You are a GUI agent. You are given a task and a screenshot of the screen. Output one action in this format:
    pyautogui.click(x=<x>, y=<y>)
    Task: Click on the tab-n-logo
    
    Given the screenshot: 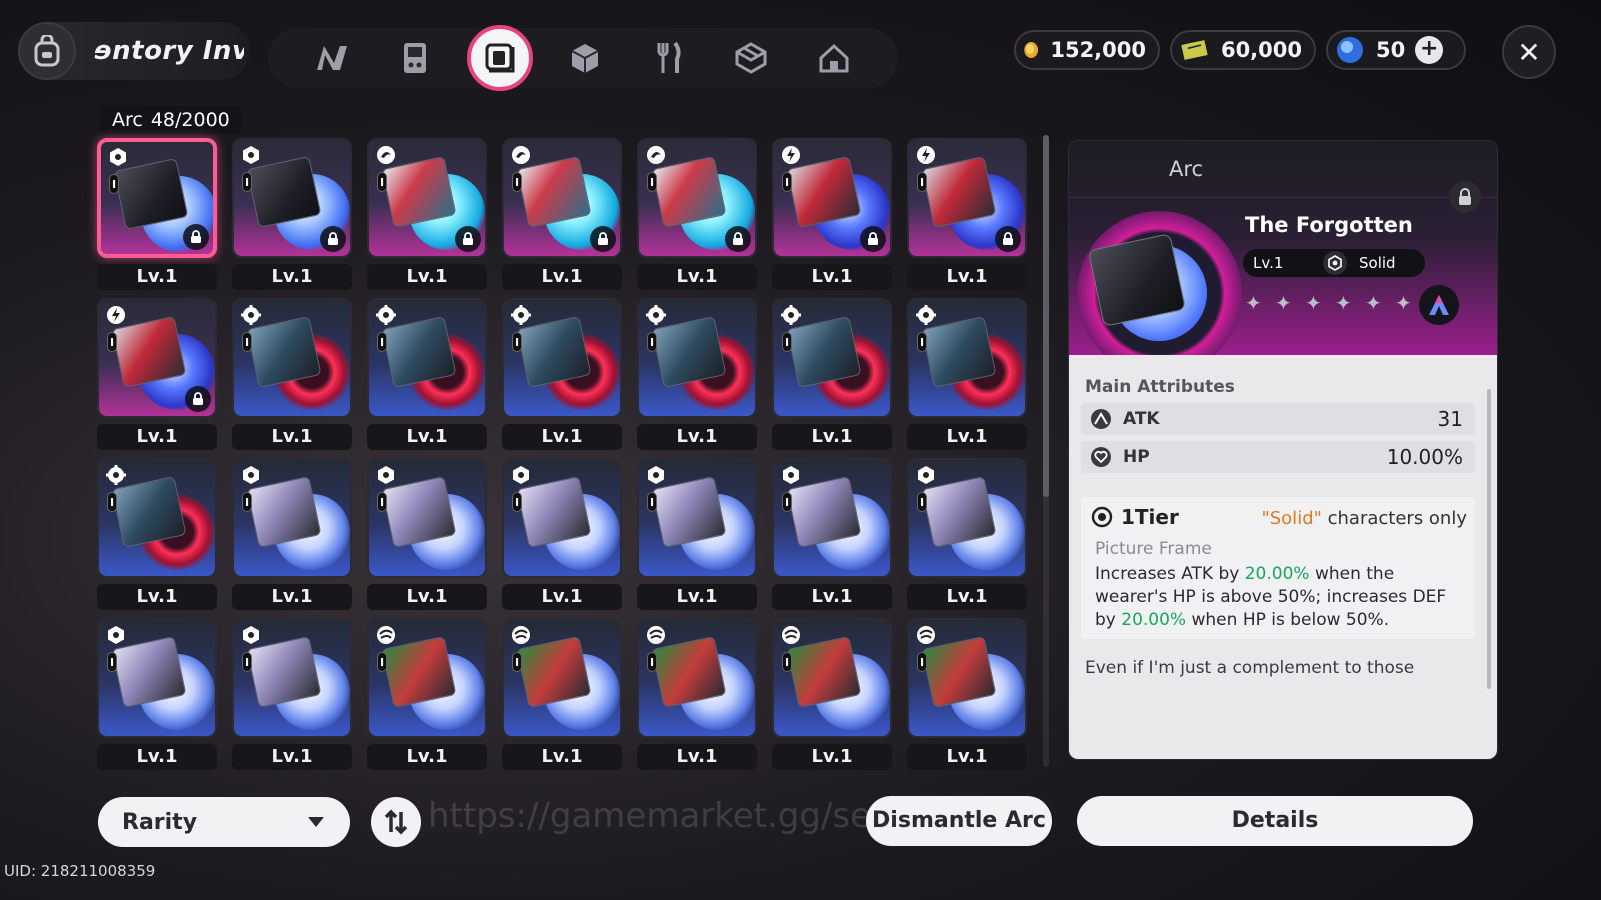 What is the action you would take?
    pyautogui.click(x=332, y=58)
    